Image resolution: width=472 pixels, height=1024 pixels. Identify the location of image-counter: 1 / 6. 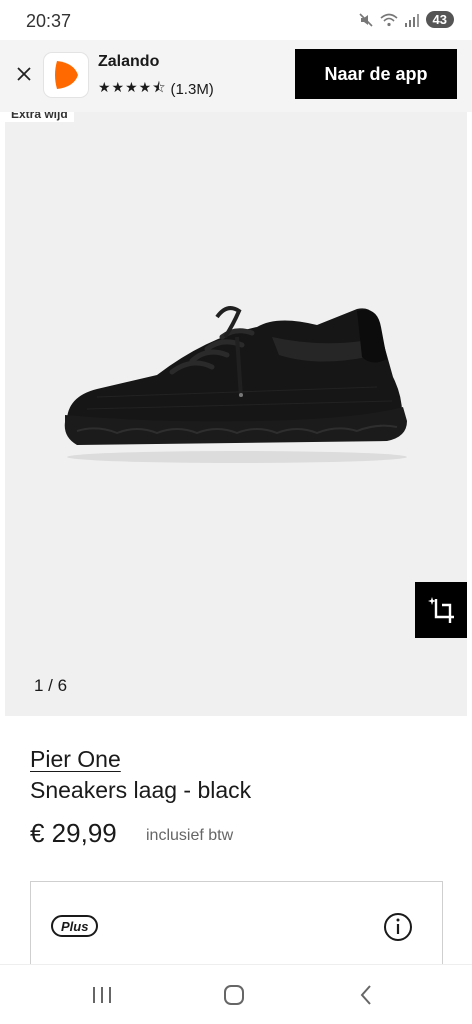
(51, 685).